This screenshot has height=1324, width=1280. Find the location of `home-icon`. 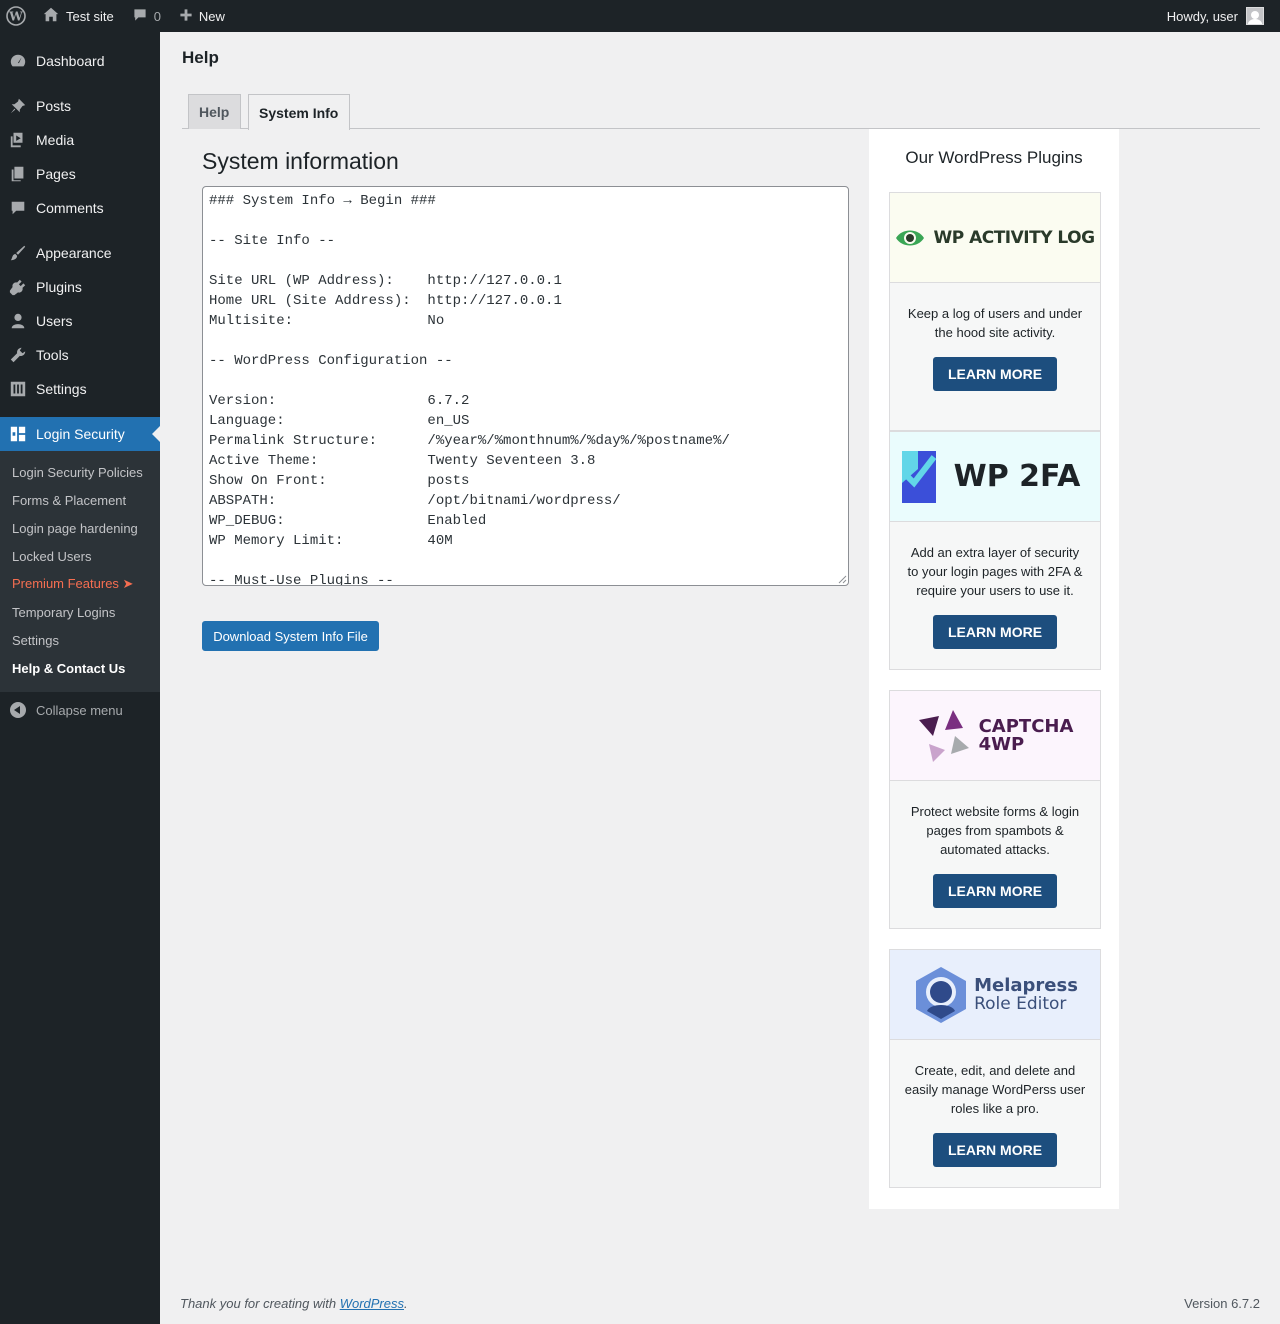

home-icon is located at coordinates (51, 16).